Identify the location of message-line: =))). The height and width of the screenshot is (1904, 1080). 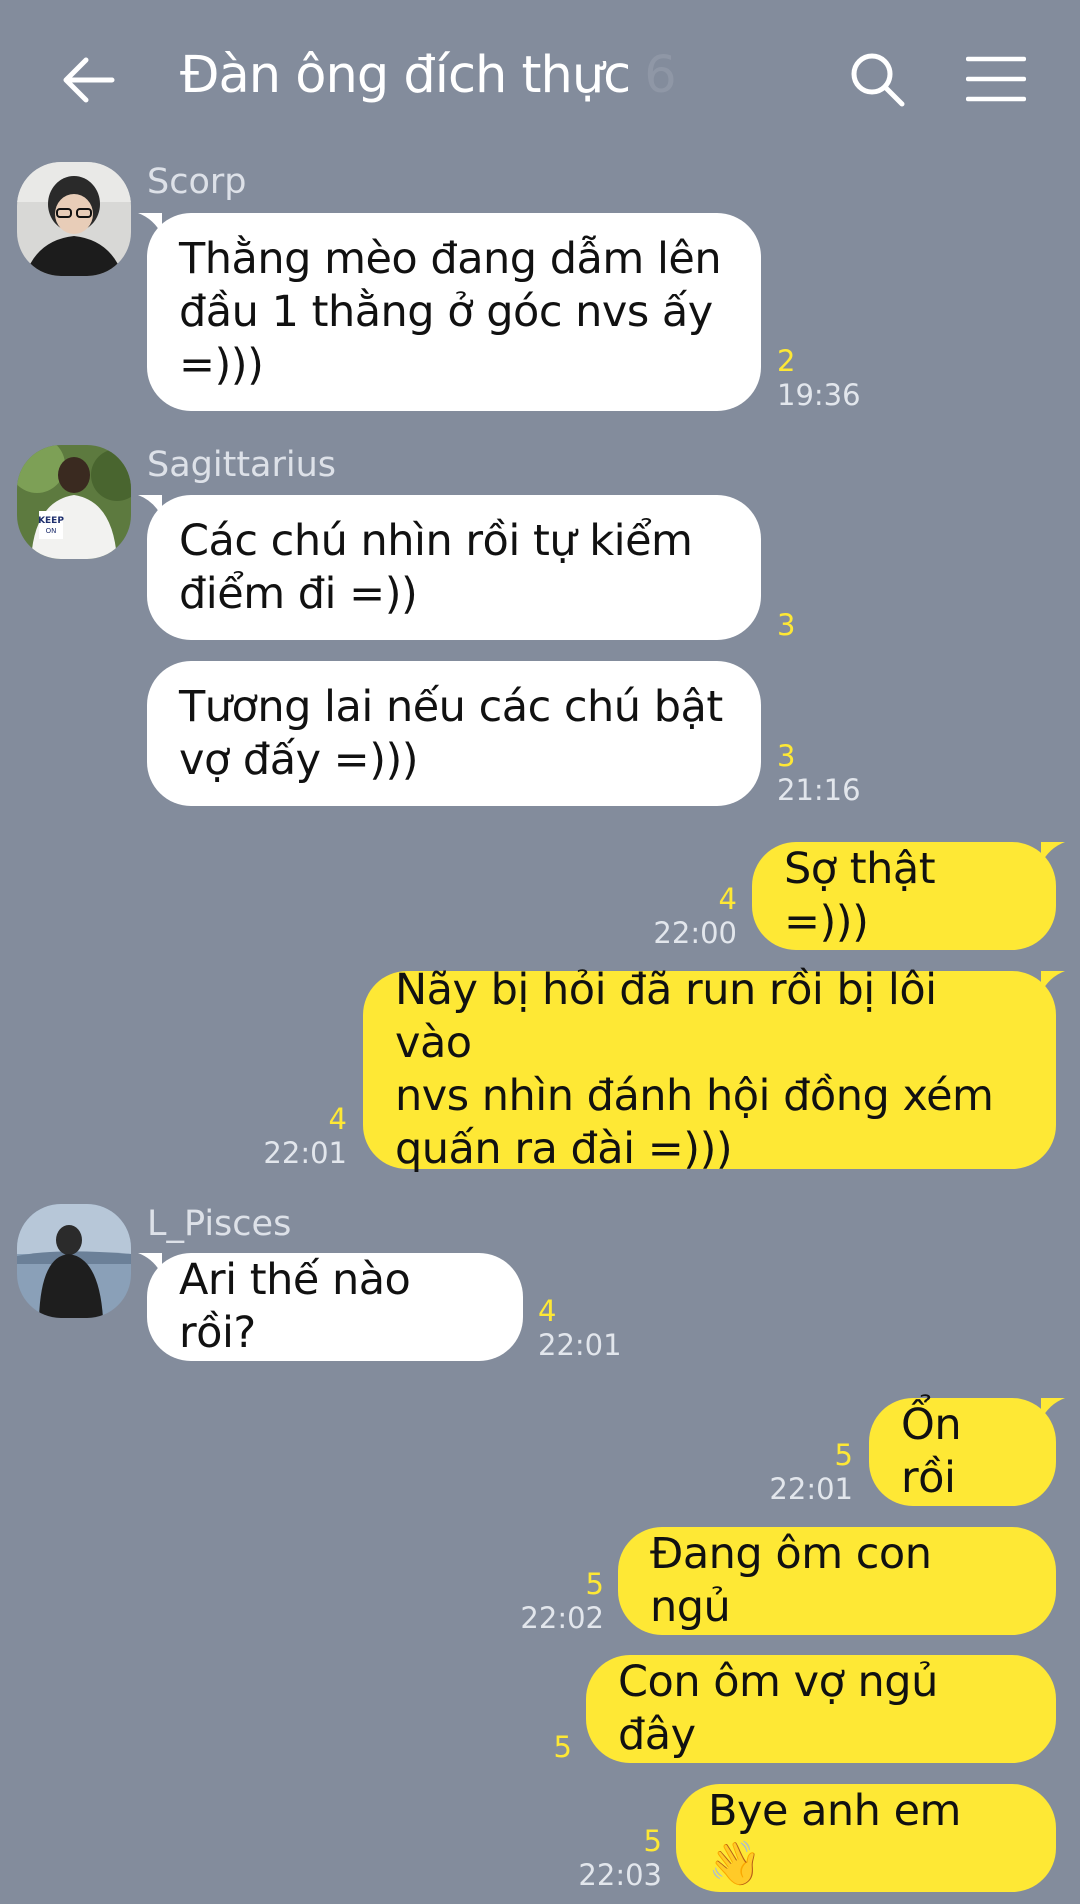
(221, 364).